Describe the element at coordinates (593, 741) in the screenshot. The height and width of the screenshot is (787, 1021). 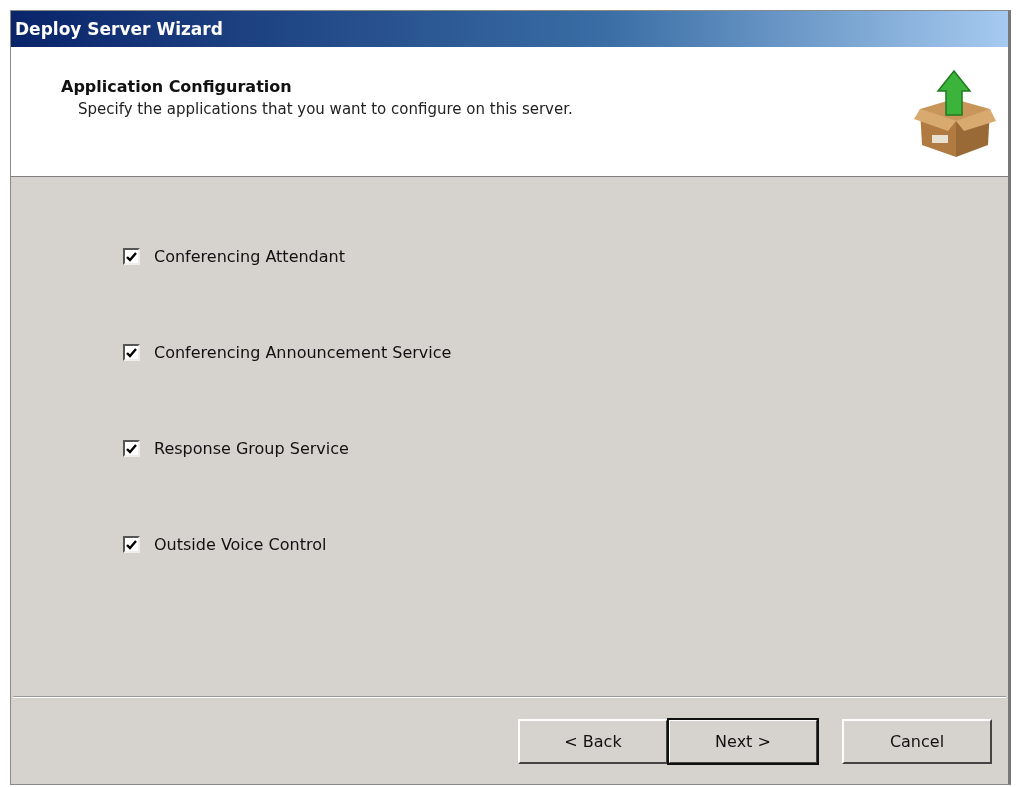
I see `wizard-button: < Back` at that location.